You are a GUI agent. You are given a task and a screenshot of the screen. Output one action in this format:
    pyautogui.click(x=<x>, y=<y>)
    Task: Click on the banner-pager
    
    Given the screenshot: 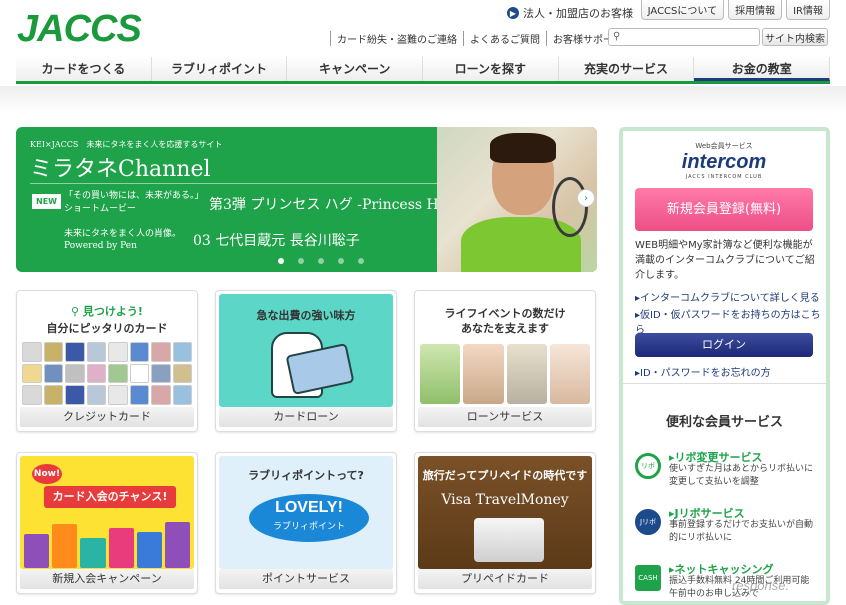 What is the action you would take?
    pyautogui.click(x=321, y=261)
    